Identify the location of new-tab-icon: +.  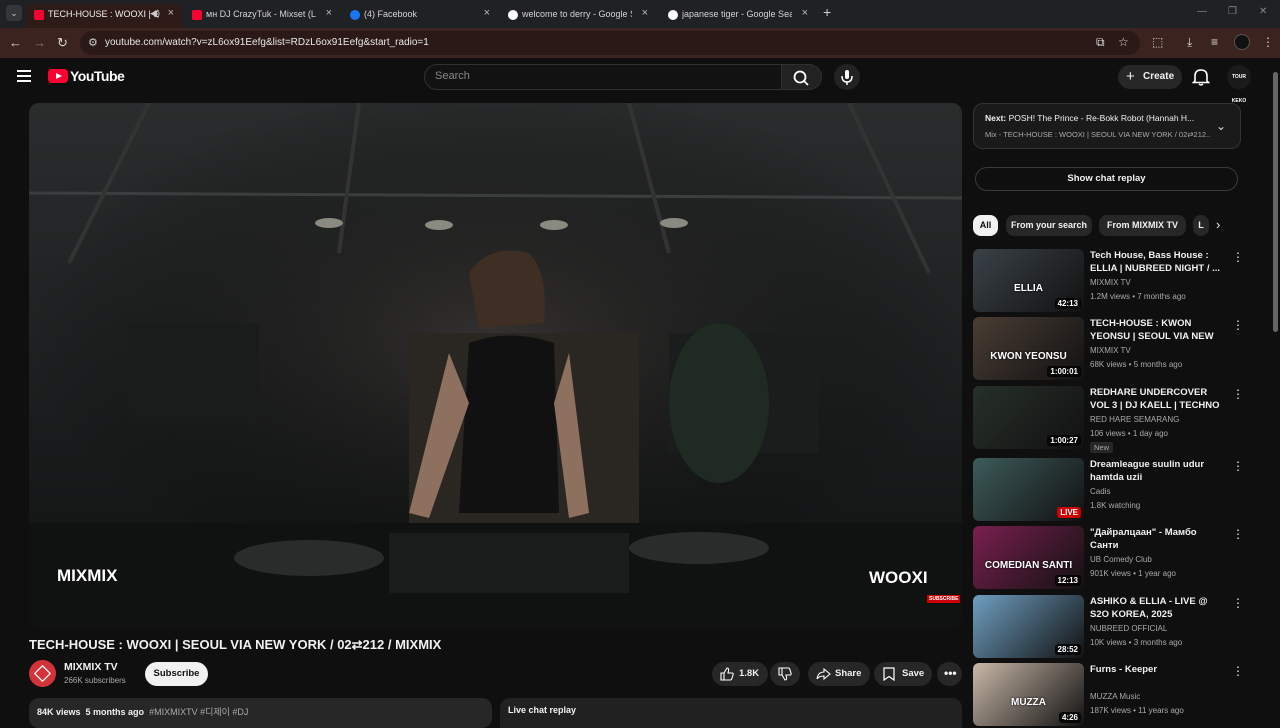
(827, 12).